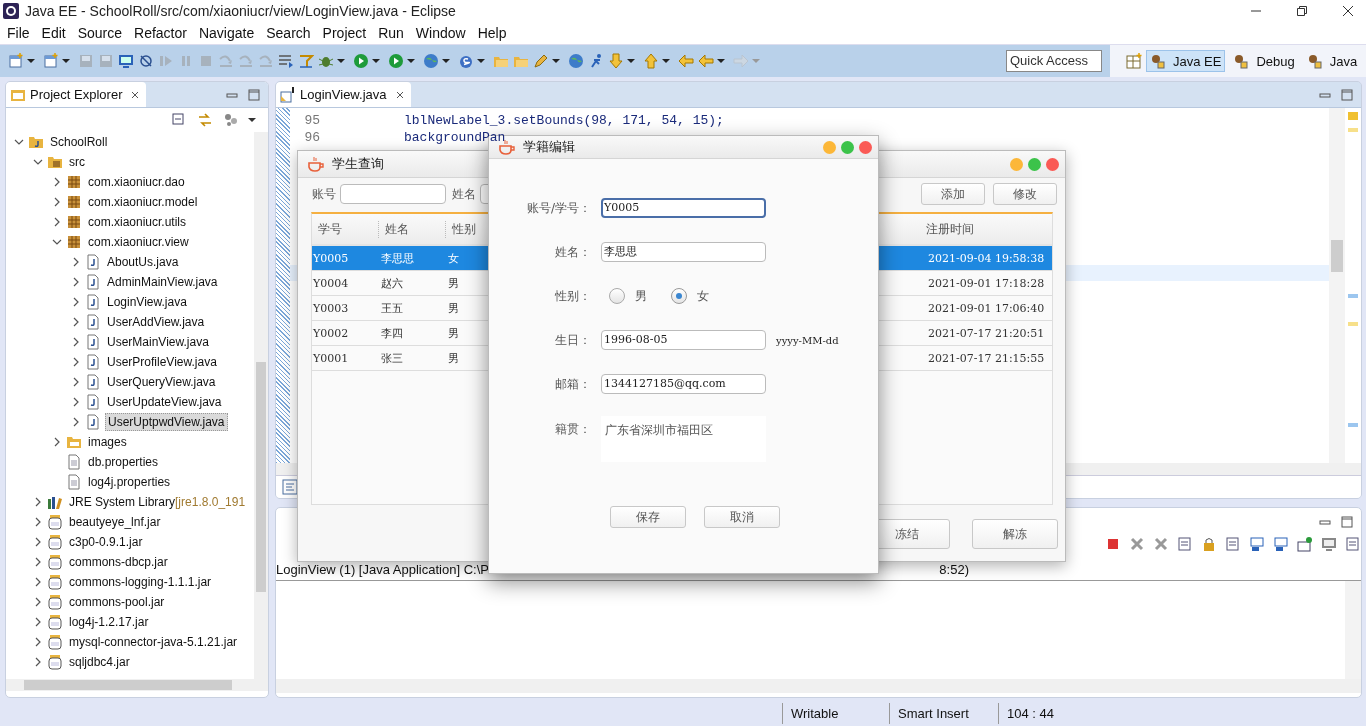 Image resolution: width=1366 pixels, height=726 pixels. I want to click on tree-item: UserQueryView.java, so click(161, 382).